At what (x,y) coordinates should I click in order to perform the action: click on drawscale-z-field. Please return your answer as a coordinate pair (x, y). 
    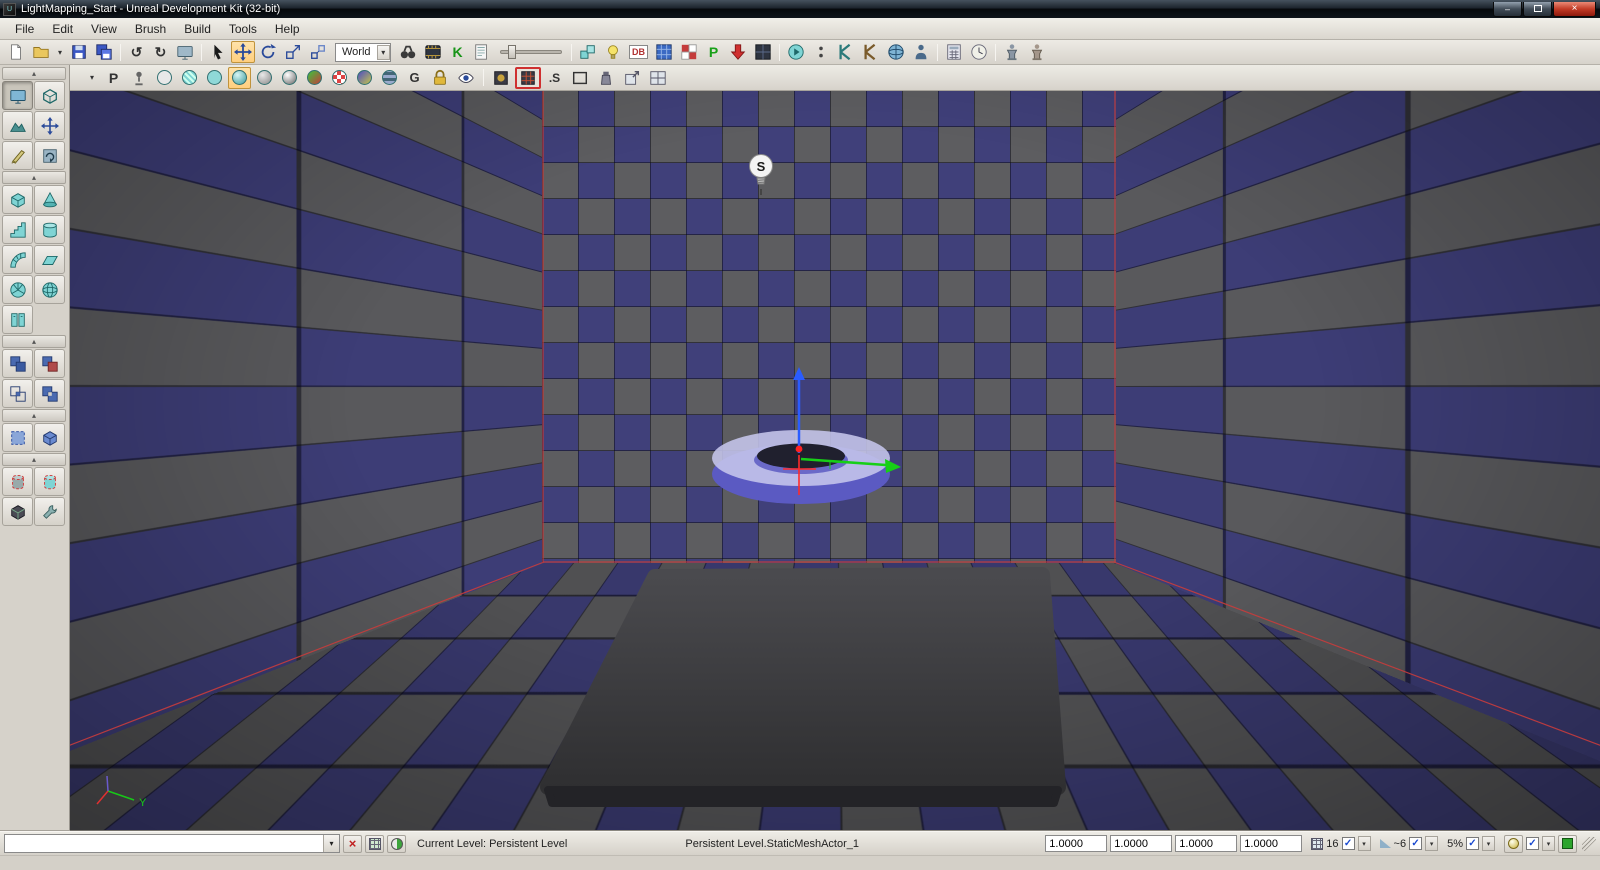
    Looking at the image, I should click on (1206, 843).